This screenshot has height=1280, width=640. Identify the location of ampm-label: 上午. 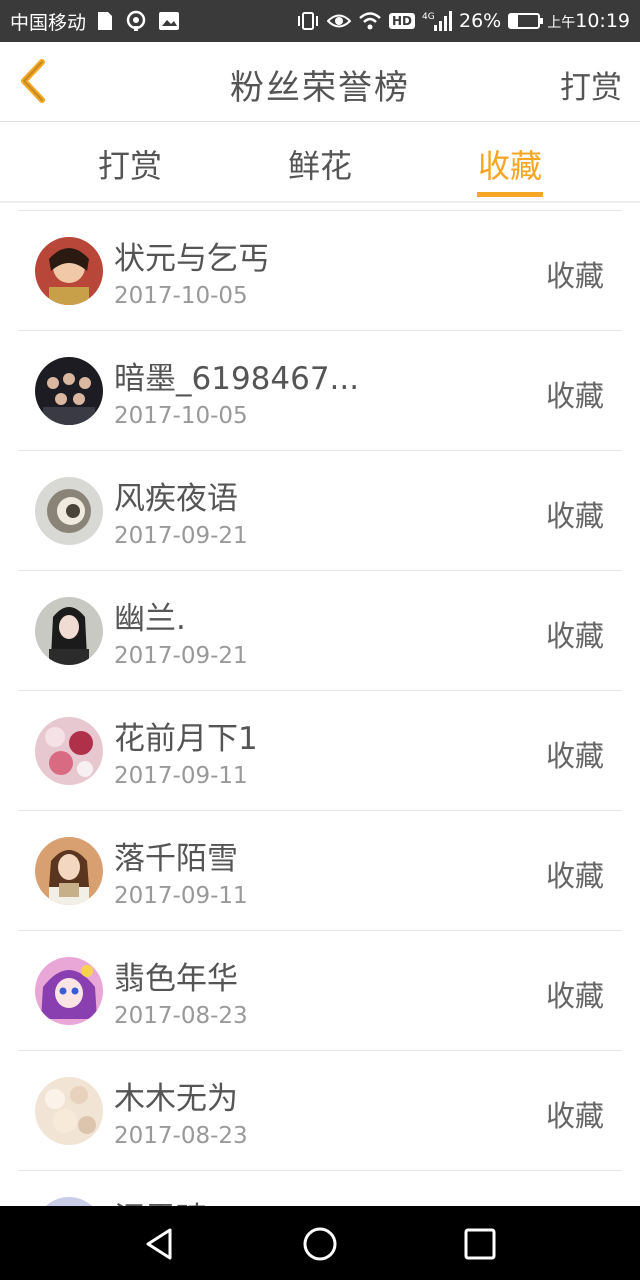
(561, 23).